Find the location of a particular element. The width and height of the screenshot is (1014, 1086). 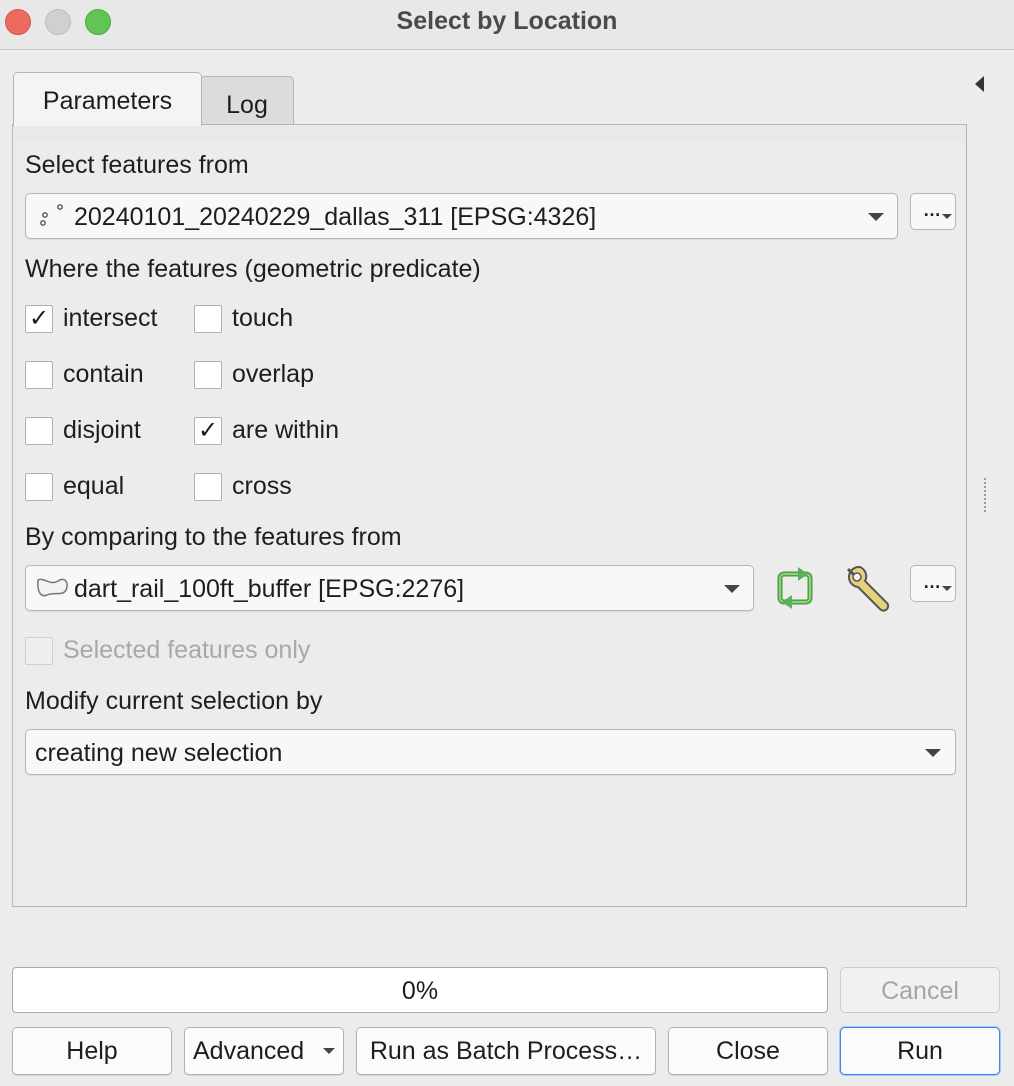

polygon-layer-icon is located at coordinates (53, 591).